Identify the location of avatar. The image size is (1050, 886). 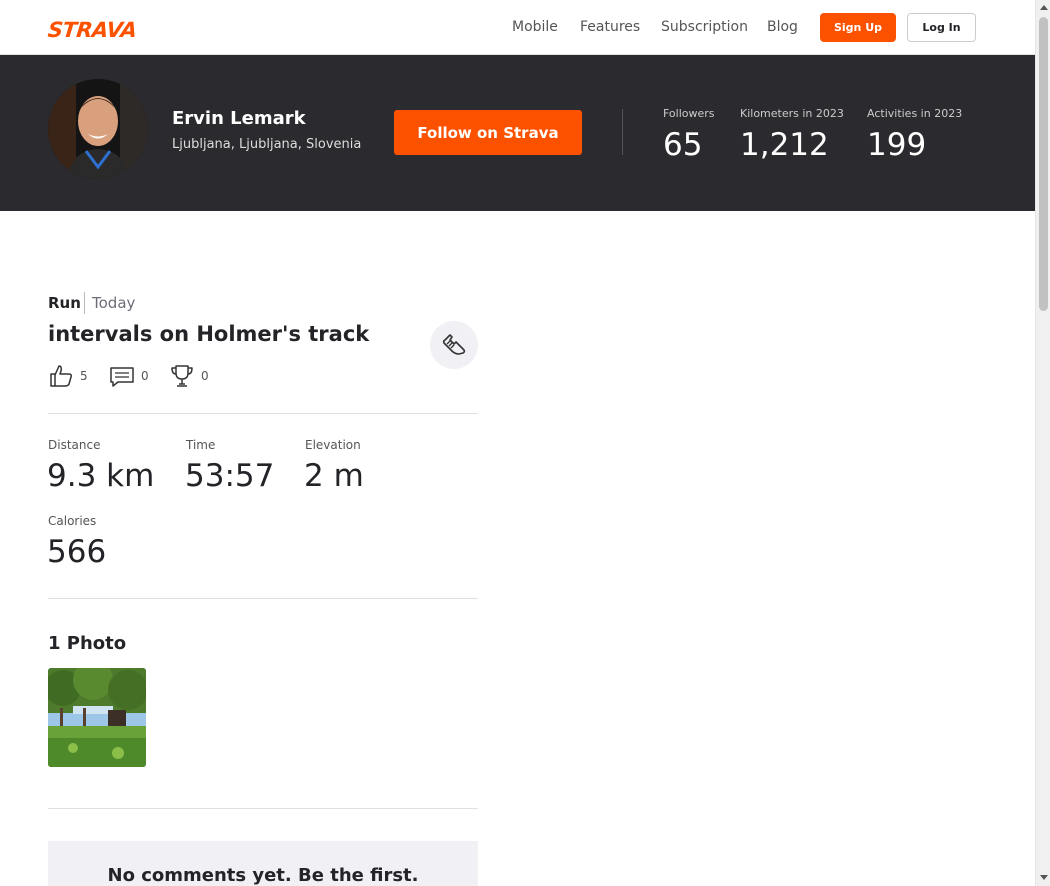
(98, 129).